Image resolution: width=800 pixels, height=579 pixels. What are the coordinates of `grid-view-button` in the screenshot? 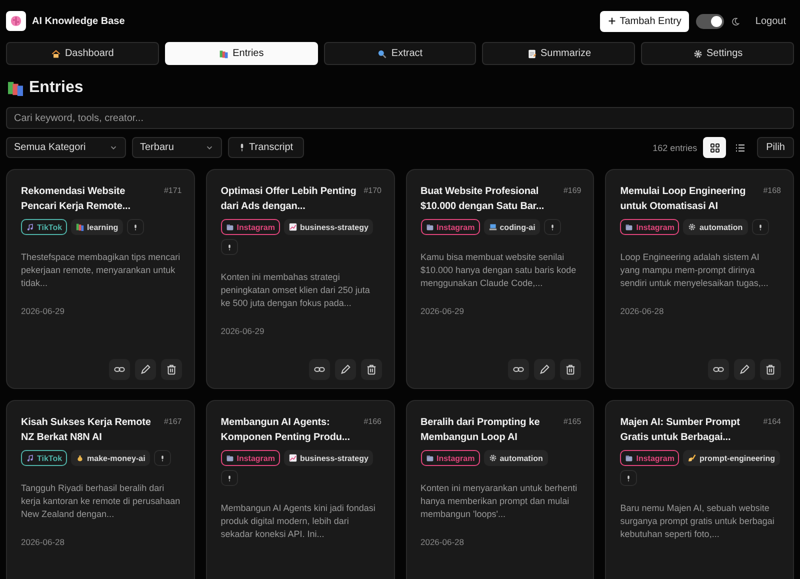 It's located at (714, 147).